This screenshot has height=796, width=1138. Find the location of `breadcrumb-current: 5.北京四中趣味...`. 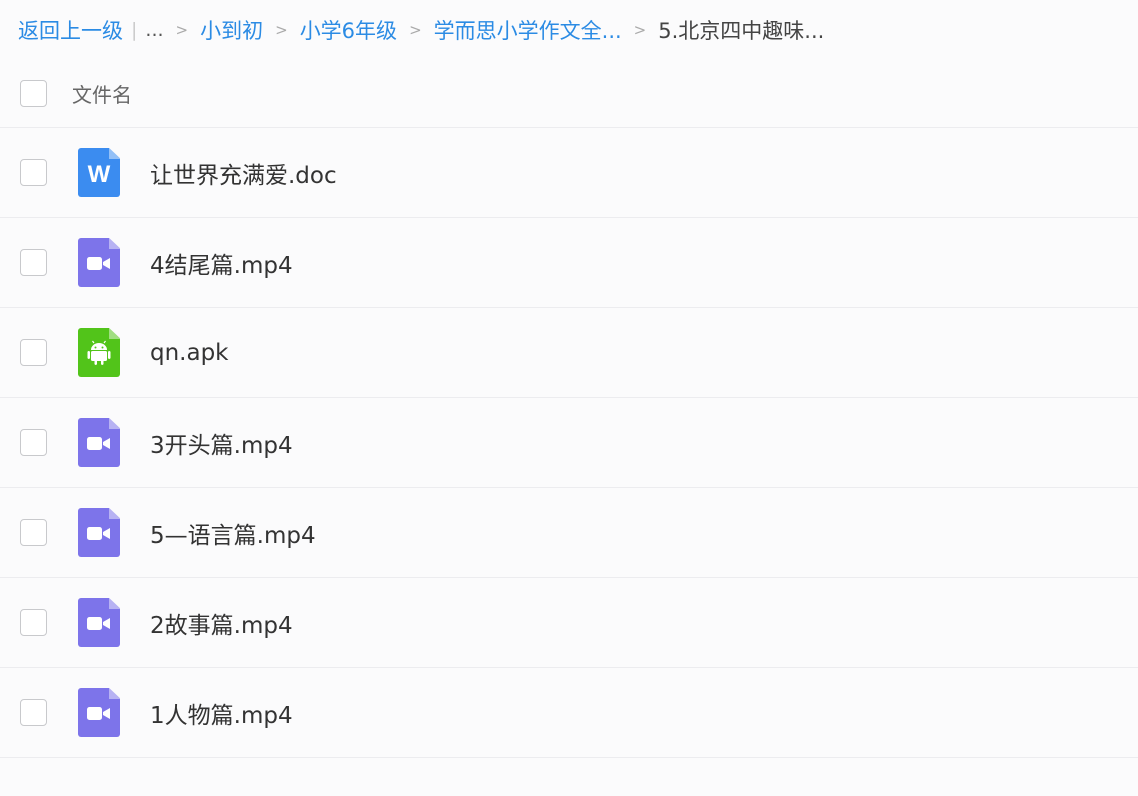

breadcrumb-current: 5.北京四中趣味... is located at coordinates (741, 31).